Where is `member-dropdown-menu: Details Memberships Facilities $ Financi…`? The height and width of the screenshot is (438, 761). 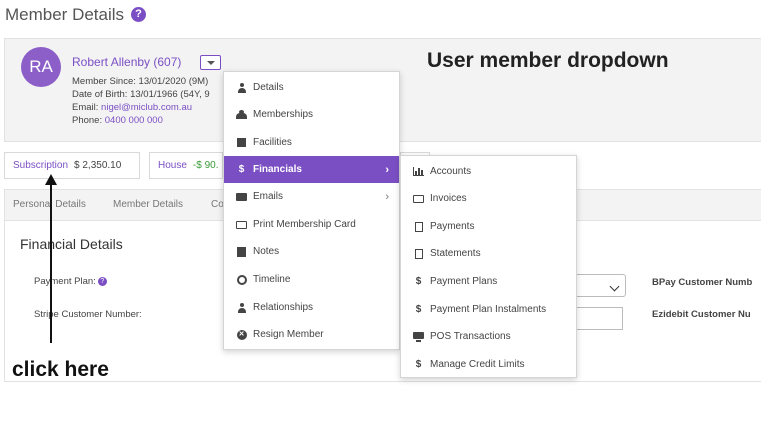
member-dropdown-menu: Details Memberships Facilities $ Financi… is located at coordinates (311, 210).